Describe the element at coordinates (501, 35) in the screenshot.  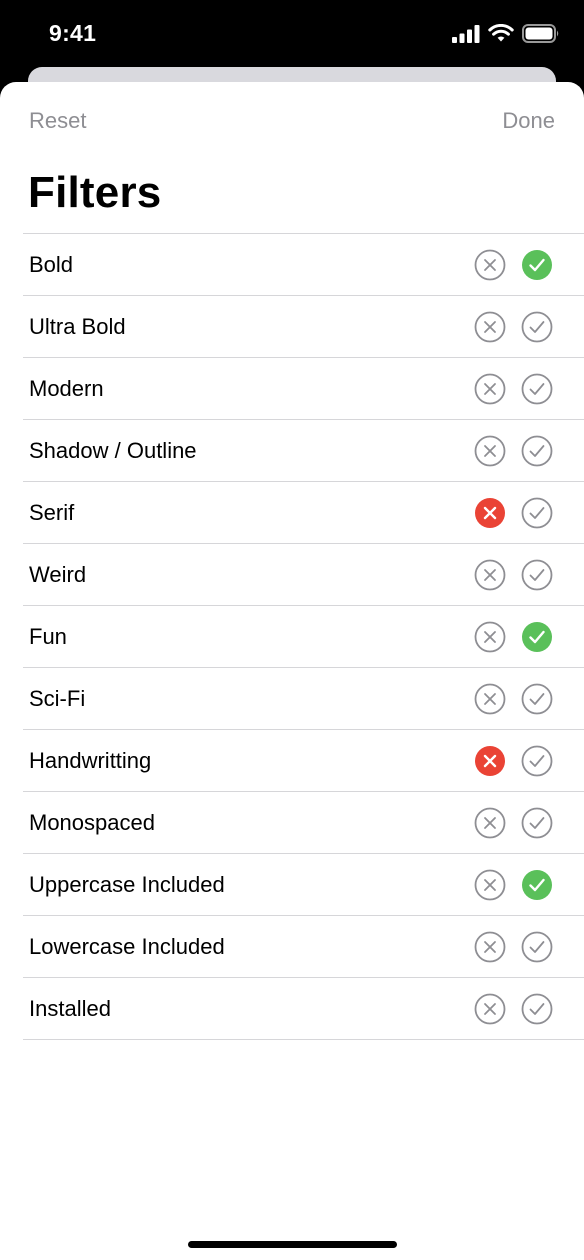
I see `wifi-icon` at that location.